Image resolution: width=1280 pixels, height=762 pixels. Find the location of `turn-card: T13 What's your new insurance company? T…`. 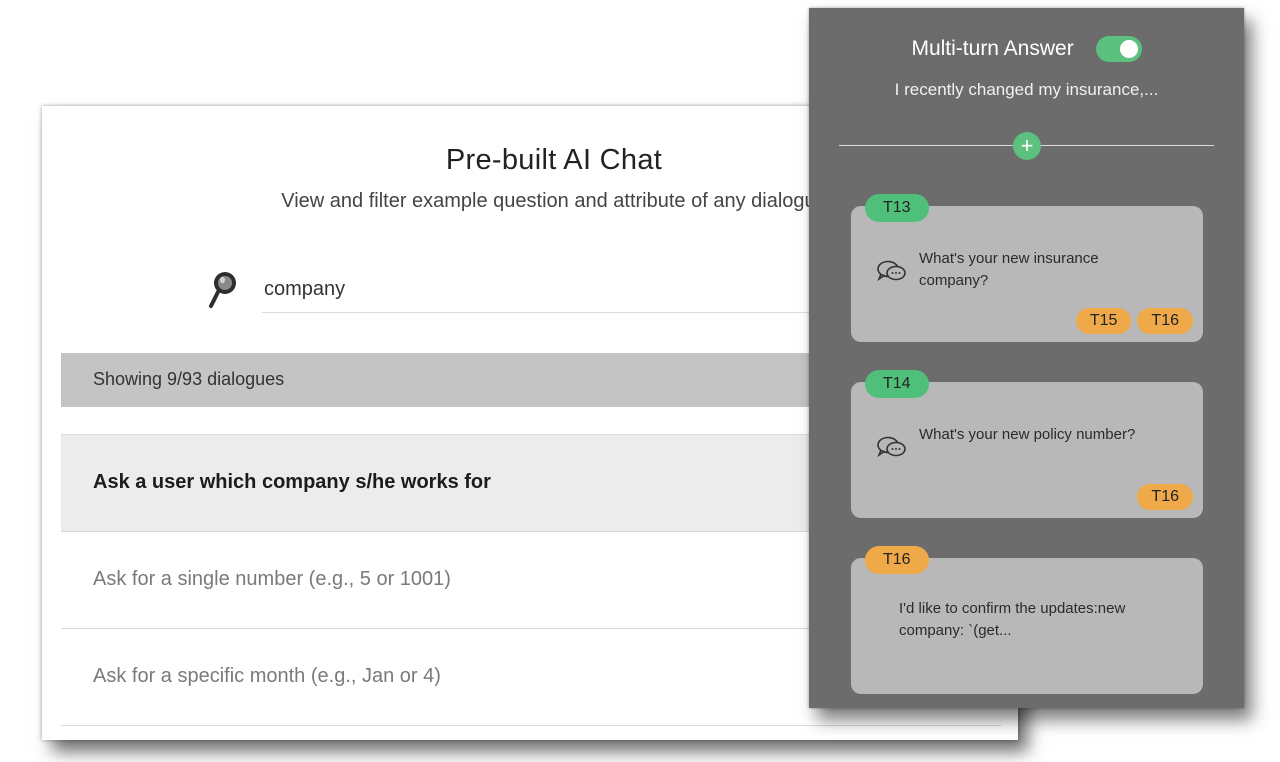

turn-card: T13 What's your new insurance company? T… is located at coordinates (1027, 268).